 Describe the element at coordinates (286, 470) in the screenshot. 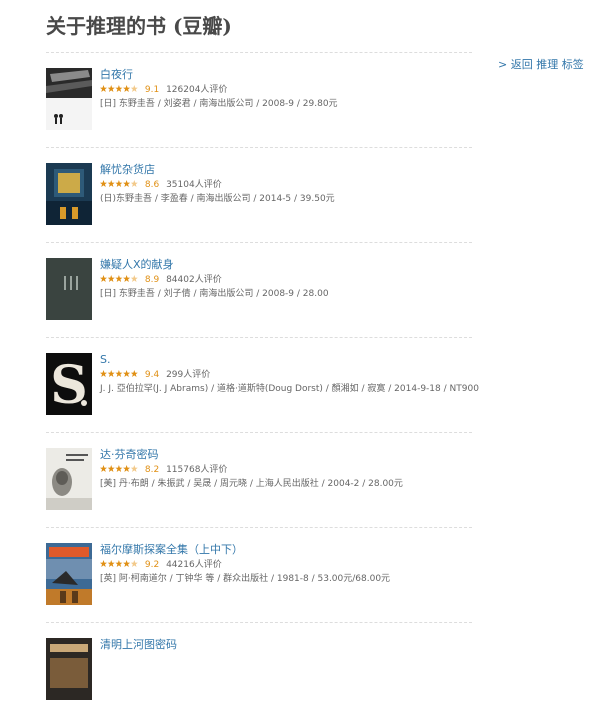

I see `book-rating: 8.2 115768人评价` at that location.